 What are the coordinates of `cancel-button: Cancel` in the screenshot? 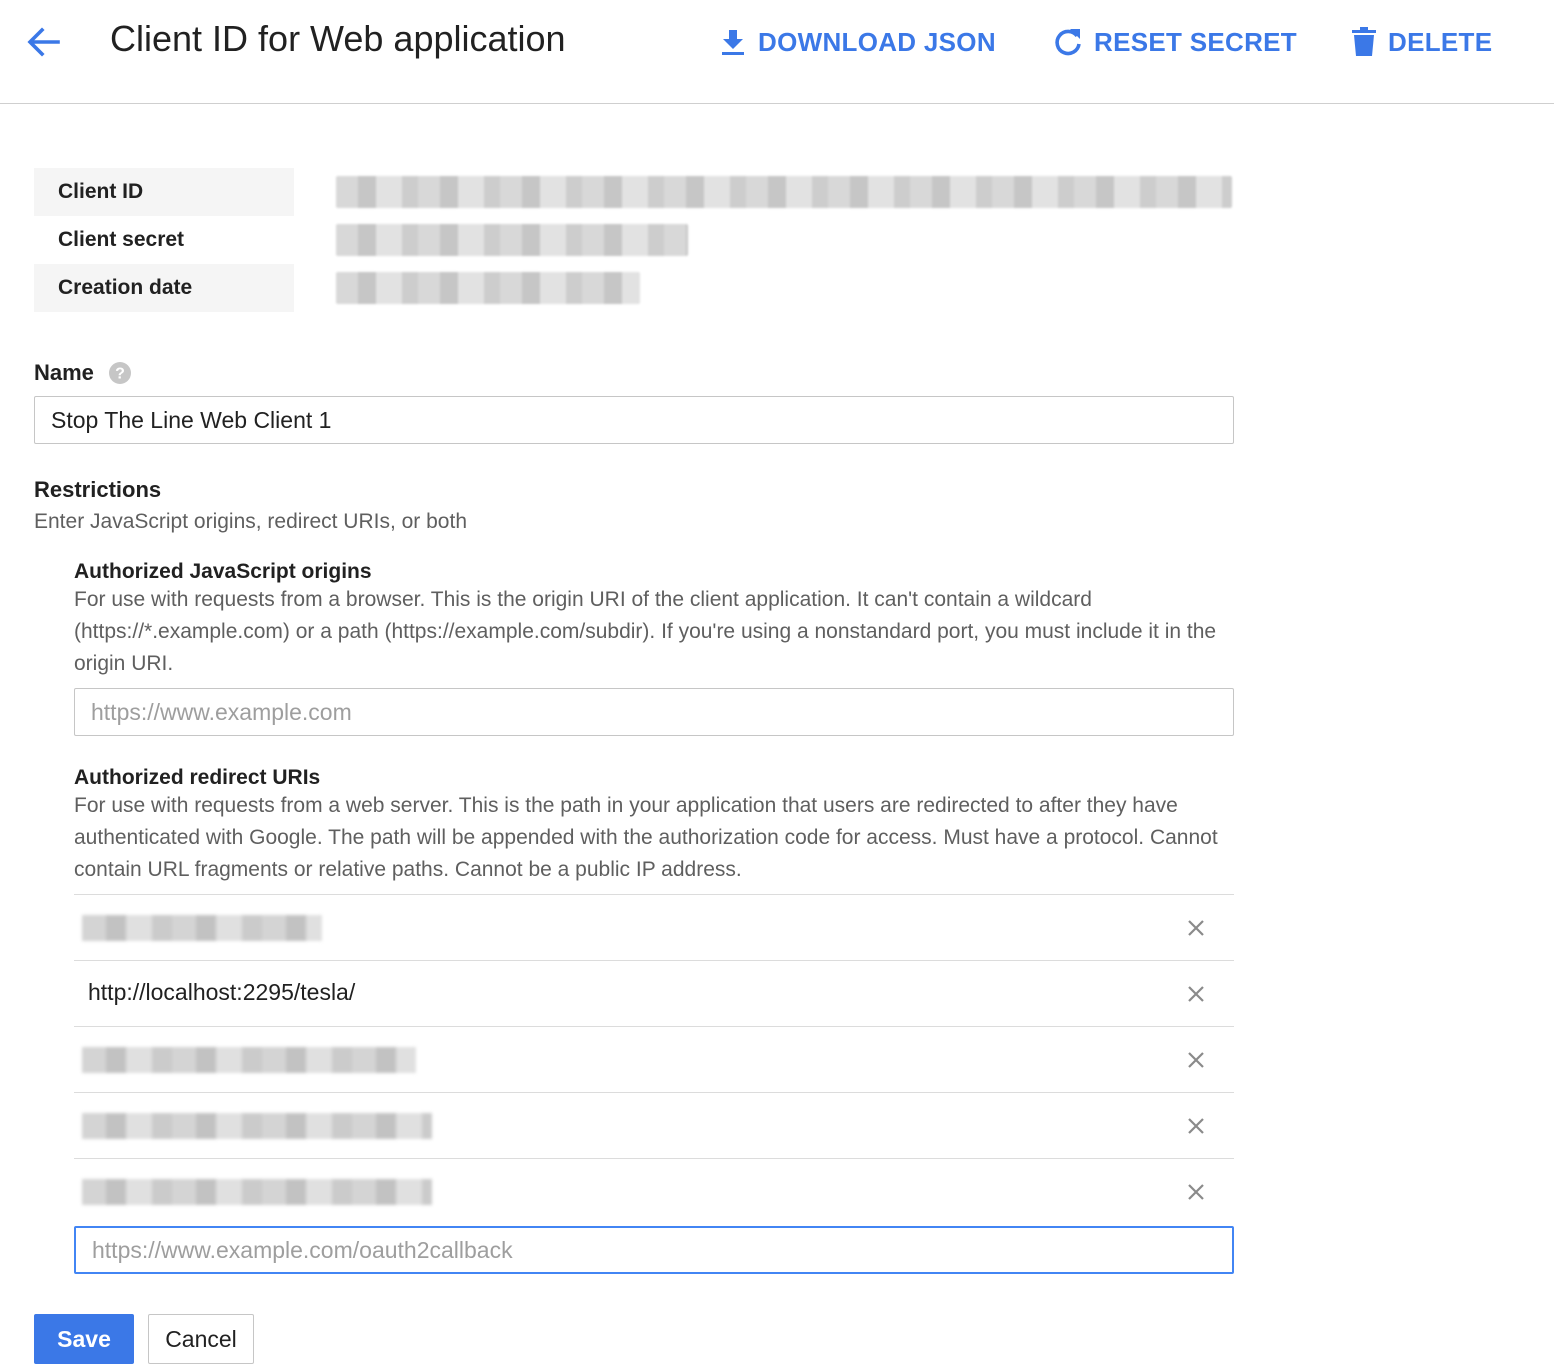 It's located at (201, 1339).